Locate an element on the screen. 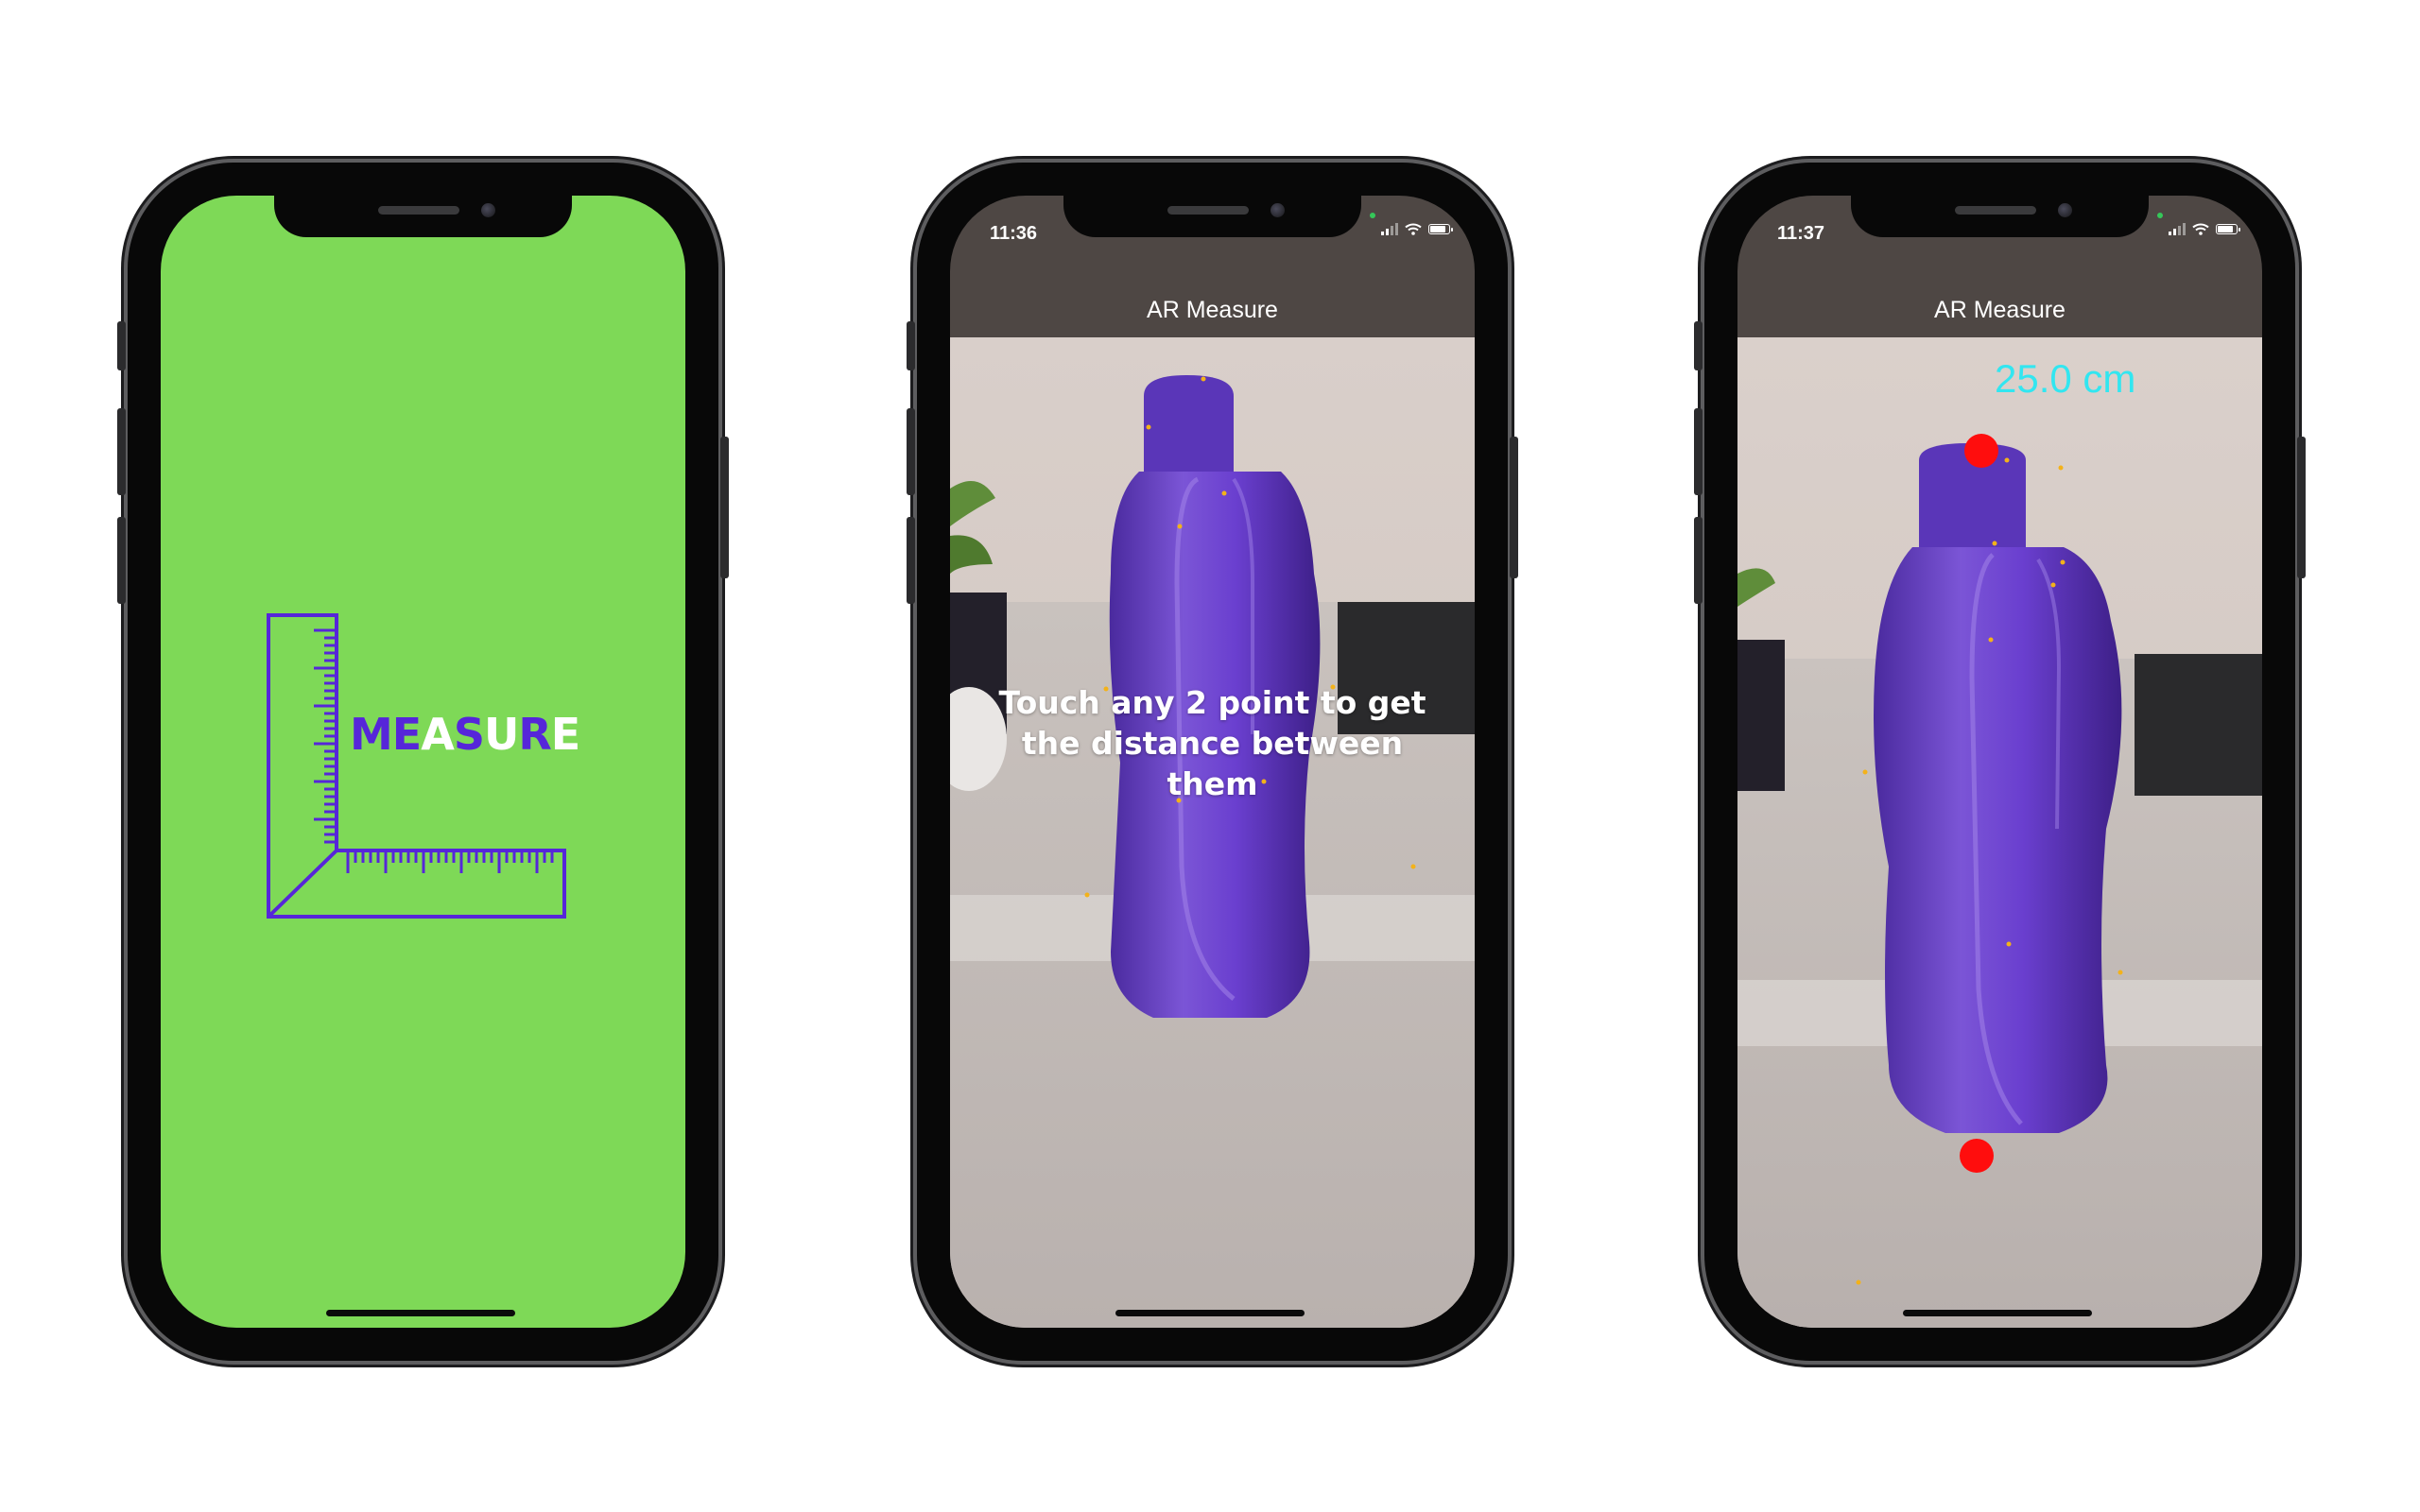 This screenshot has width=2420, height=1512. app-logo-wordmark: MEASURE is located at coordinates (465, 734).